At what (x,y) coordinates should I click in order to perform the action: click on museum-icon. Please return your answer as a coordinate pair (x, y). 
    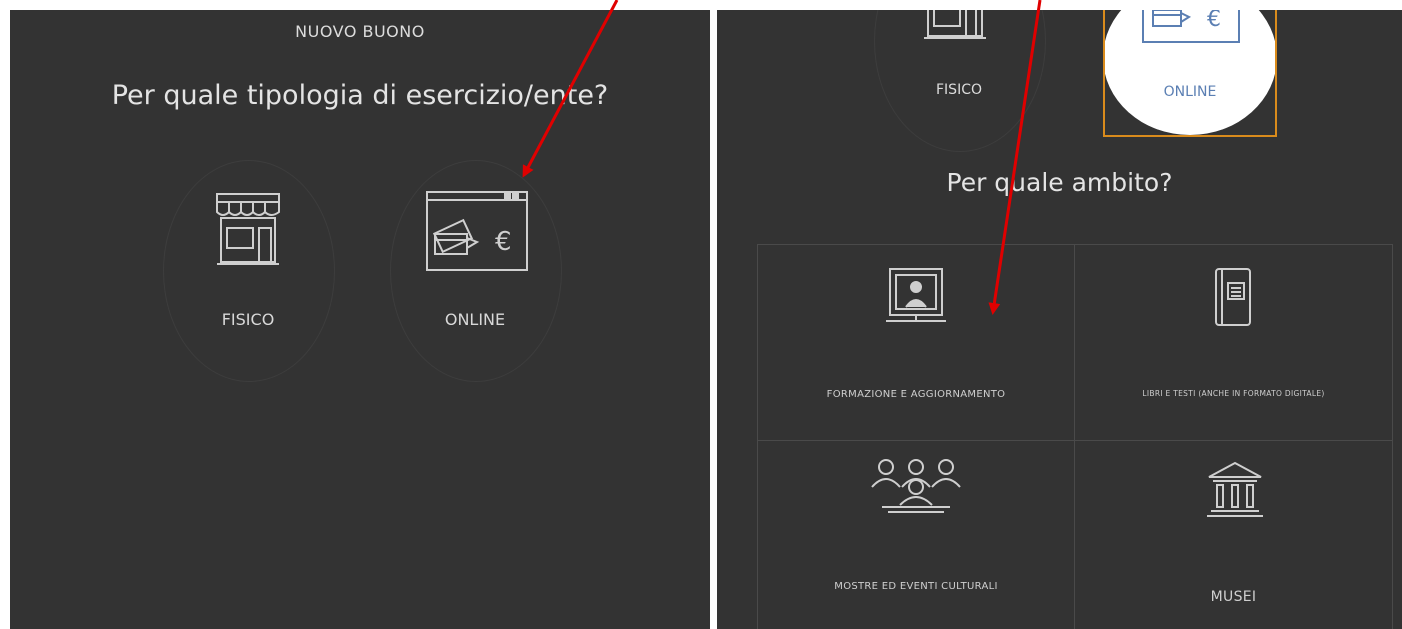
    Looking at the image, I should click on (1235, 489).